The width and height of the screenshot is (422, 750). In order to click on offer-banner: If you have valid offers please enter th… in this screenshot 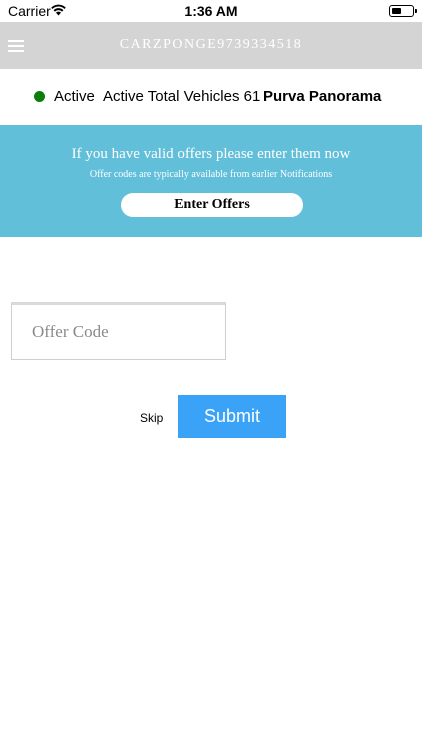, I will do `click(211, 181)`.